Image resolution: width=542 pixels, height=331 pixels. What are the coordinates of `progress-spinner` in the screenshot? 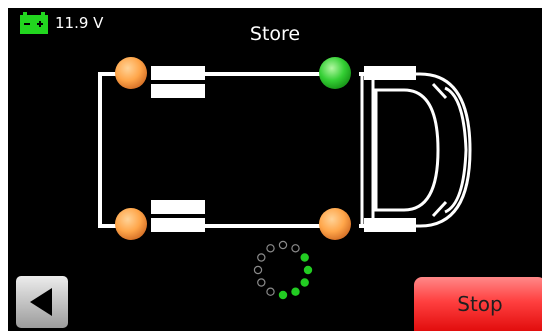 It's located at (283, 270).